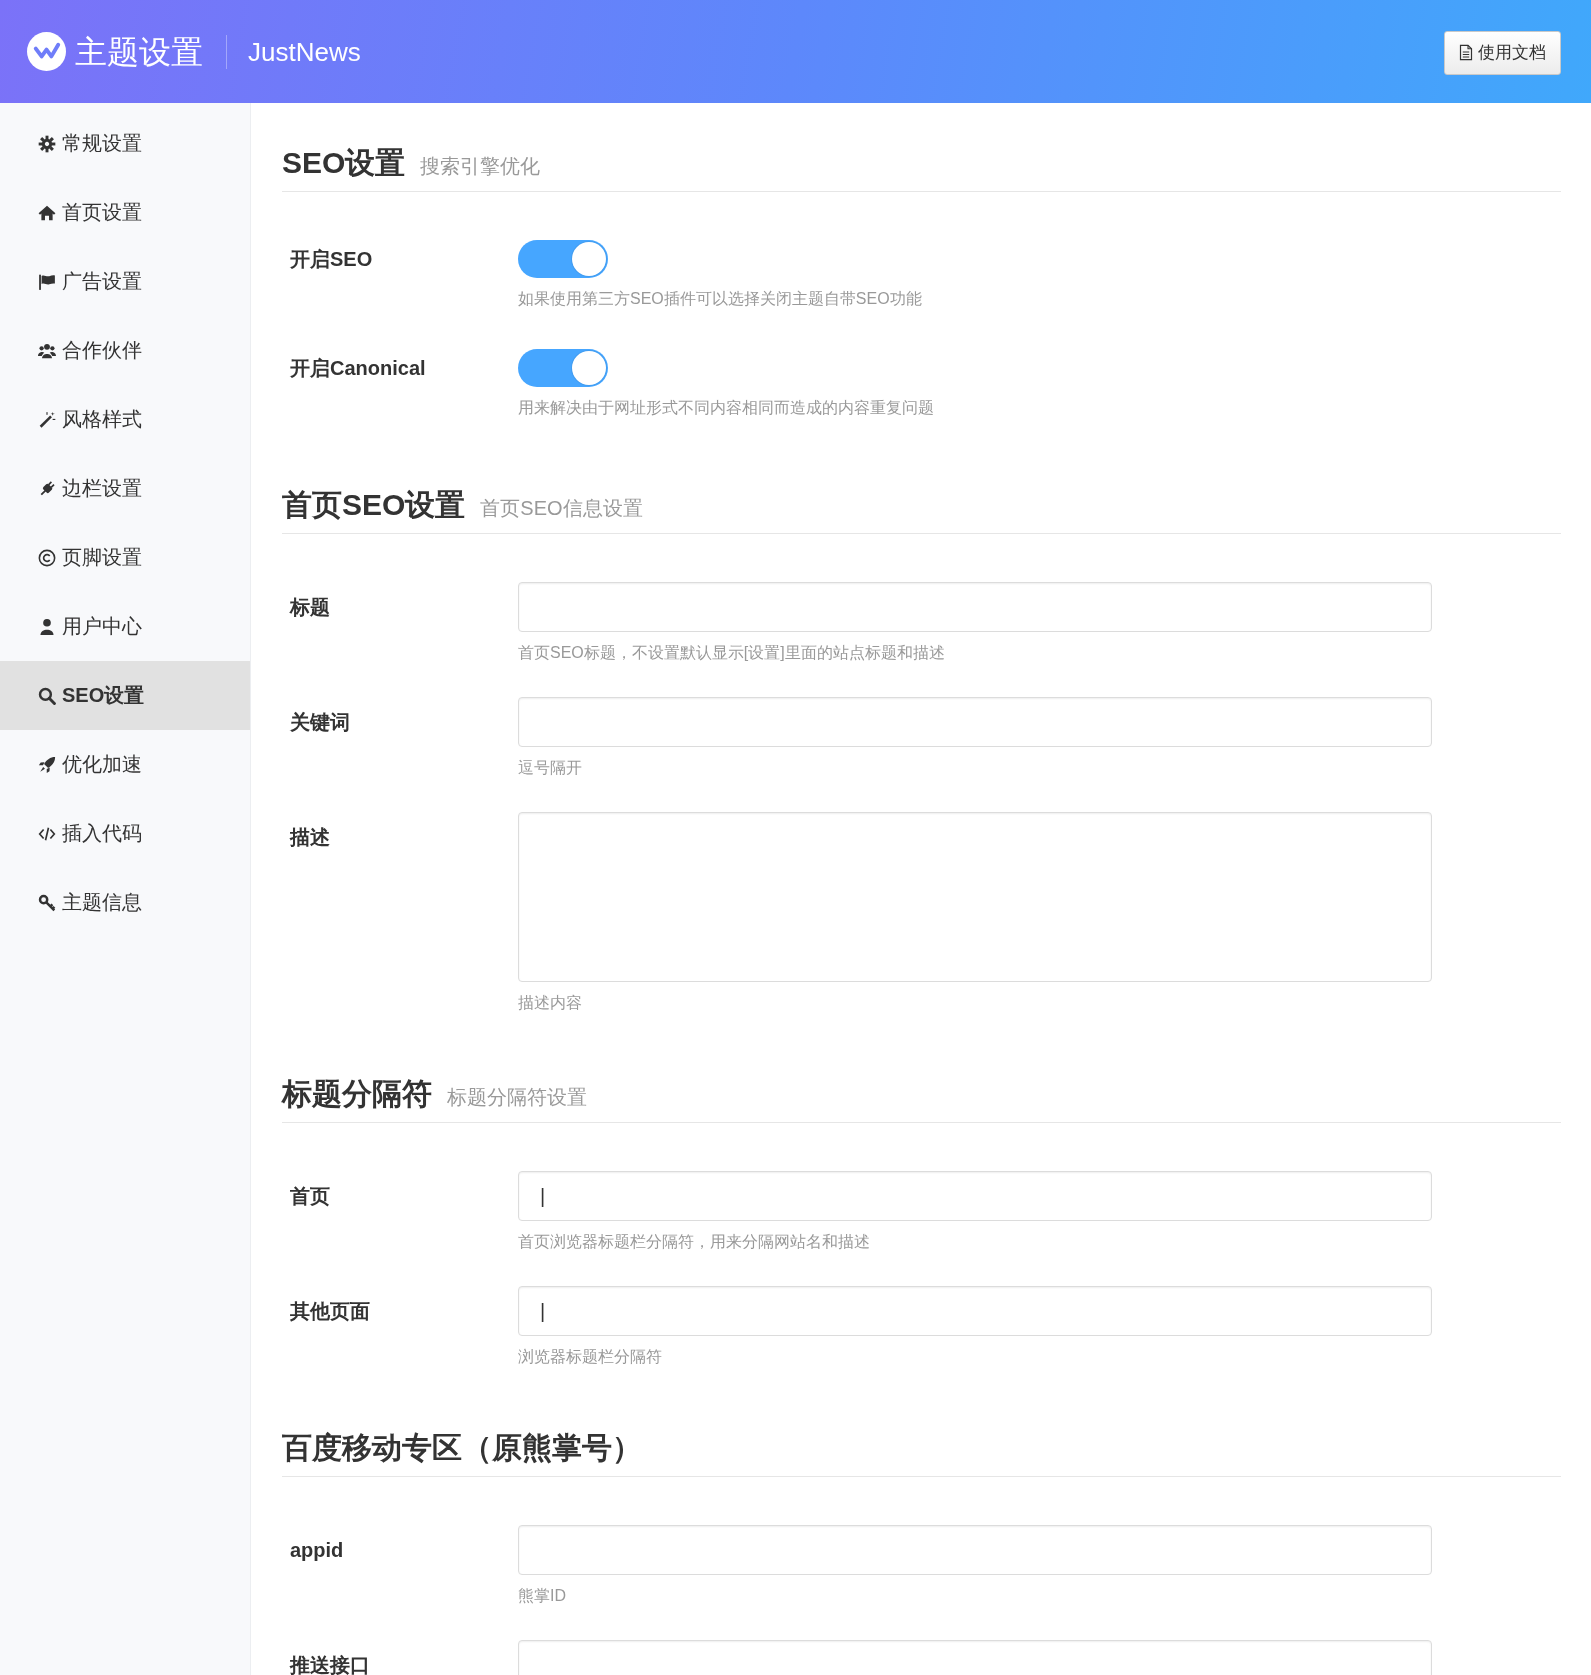 Image resolution: width=1591 pixels, height=1675 pixels. Describe the element at coordinates (374, 505) in the screenshot. I see `section-title: 首页SEO设置` at that location.